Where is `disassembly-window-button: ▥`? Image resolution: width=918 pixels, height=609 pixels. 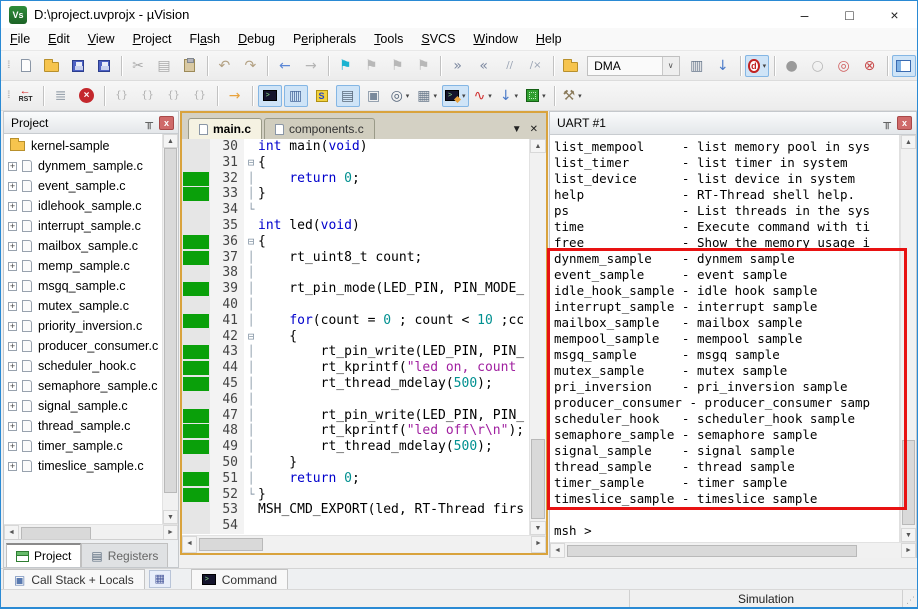 disassembly-window-button: ▥ is located at coordinates (295, 95).